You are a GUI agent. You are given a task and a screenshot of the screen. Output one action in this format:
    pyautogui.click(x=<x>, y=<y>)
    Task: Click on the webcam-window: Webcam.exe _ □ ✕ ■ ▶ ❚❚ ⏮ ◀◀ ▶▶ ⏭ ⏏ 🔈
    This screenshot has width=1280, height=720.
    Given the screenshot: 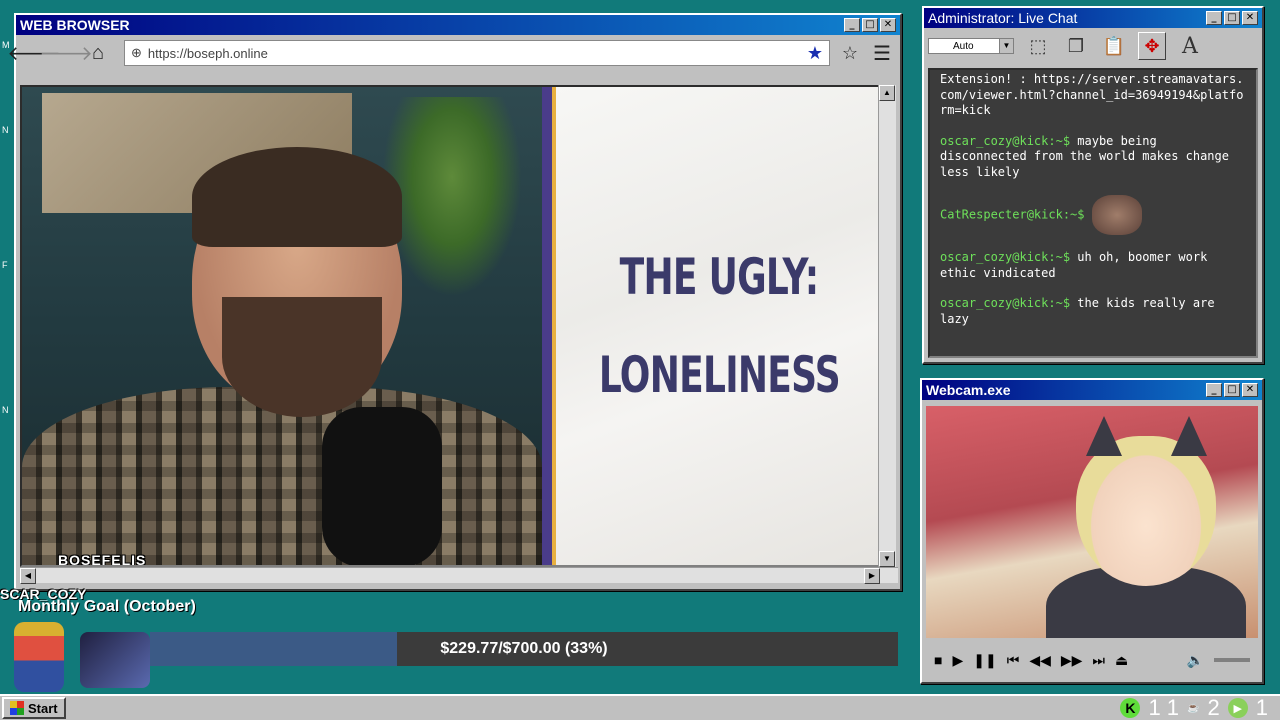 What is the action you would take?
    pyautogui.click(x=1092, y=531)
    